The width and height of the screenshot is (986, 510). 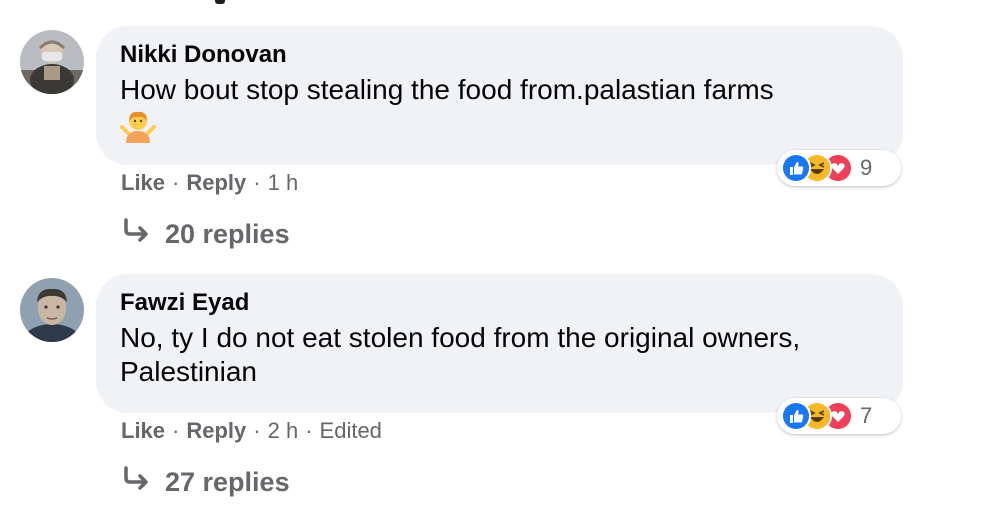 What do you see at coordinates (866, 167) in the screenshot?
I see `reaction-count: 9` at bounding box center [866, 167].